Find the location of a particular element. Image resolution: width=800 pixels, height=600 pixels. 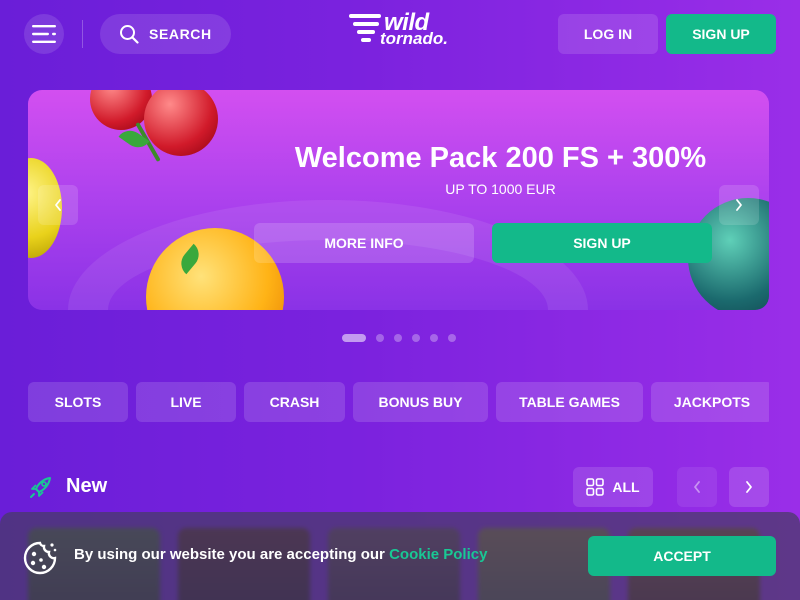

category-tab-table-games: TABLE GAMES is located at coordinates (569, 402).